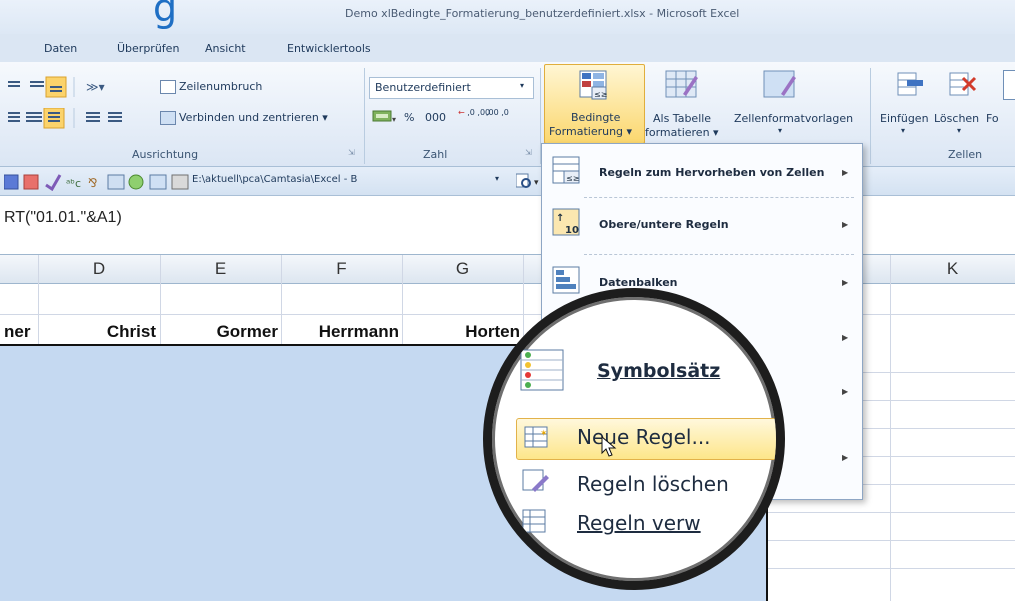  I want to click on conditional-formatting-icon: ≤≥, so click(593, 85).